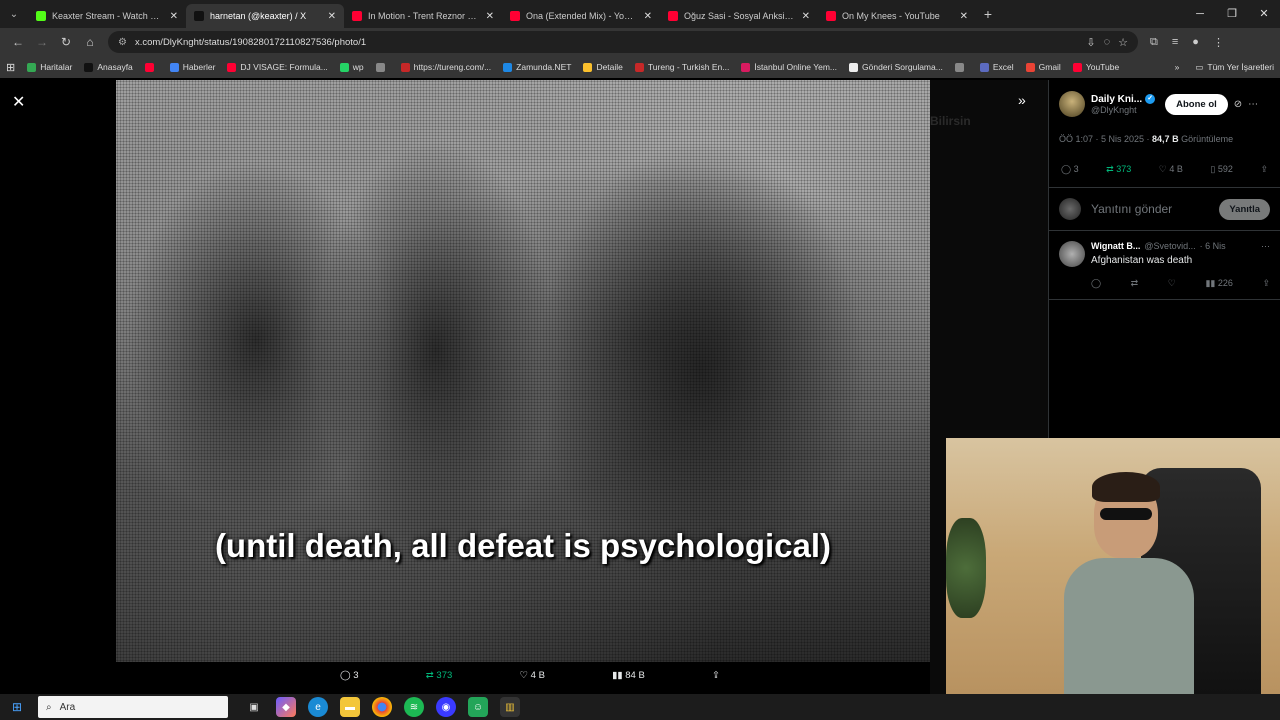  I want to click on author-handle: @DlyKnght, so click(1123, 110).